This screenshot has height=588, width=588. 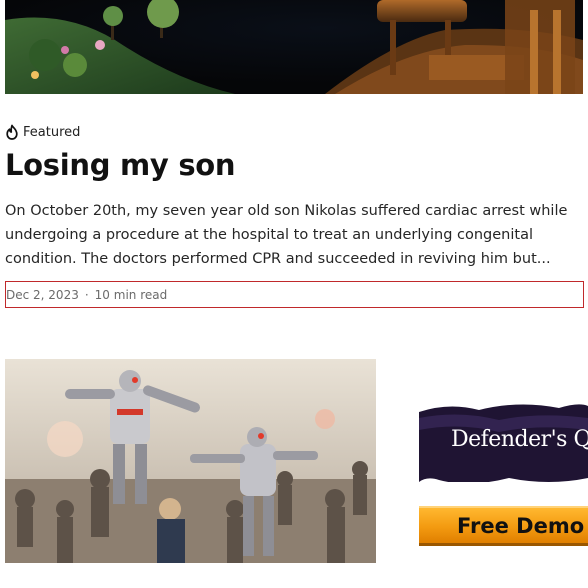 What do you see at coordinates (294, 294) in the screenshot?
I see `post-meta: Dec 2, 2023 · 10 min read` at bounding box center [294, 294].